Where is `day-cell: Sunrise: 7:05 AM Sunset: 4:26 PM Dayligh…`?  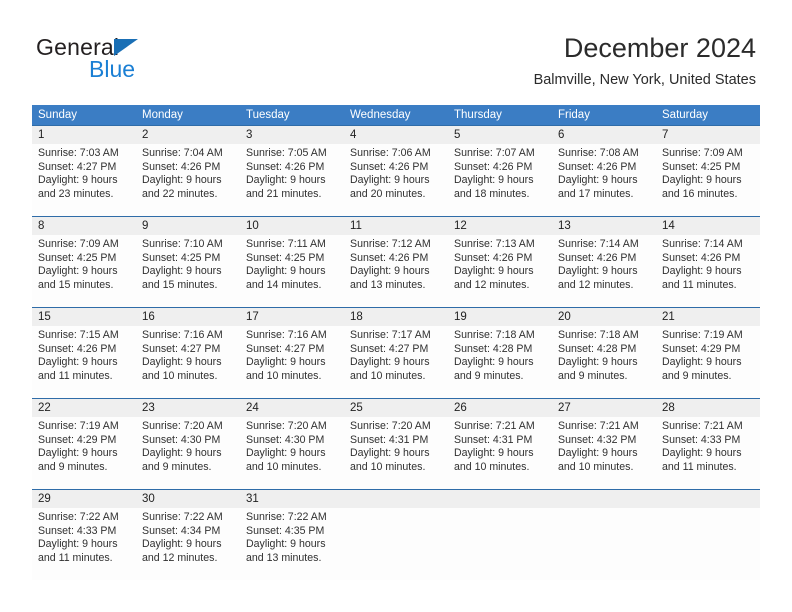 day-cell: Sunrise: 7:05 AM Sunset: 4:26 PM Dayligh… is located at coordinates (292, 180).